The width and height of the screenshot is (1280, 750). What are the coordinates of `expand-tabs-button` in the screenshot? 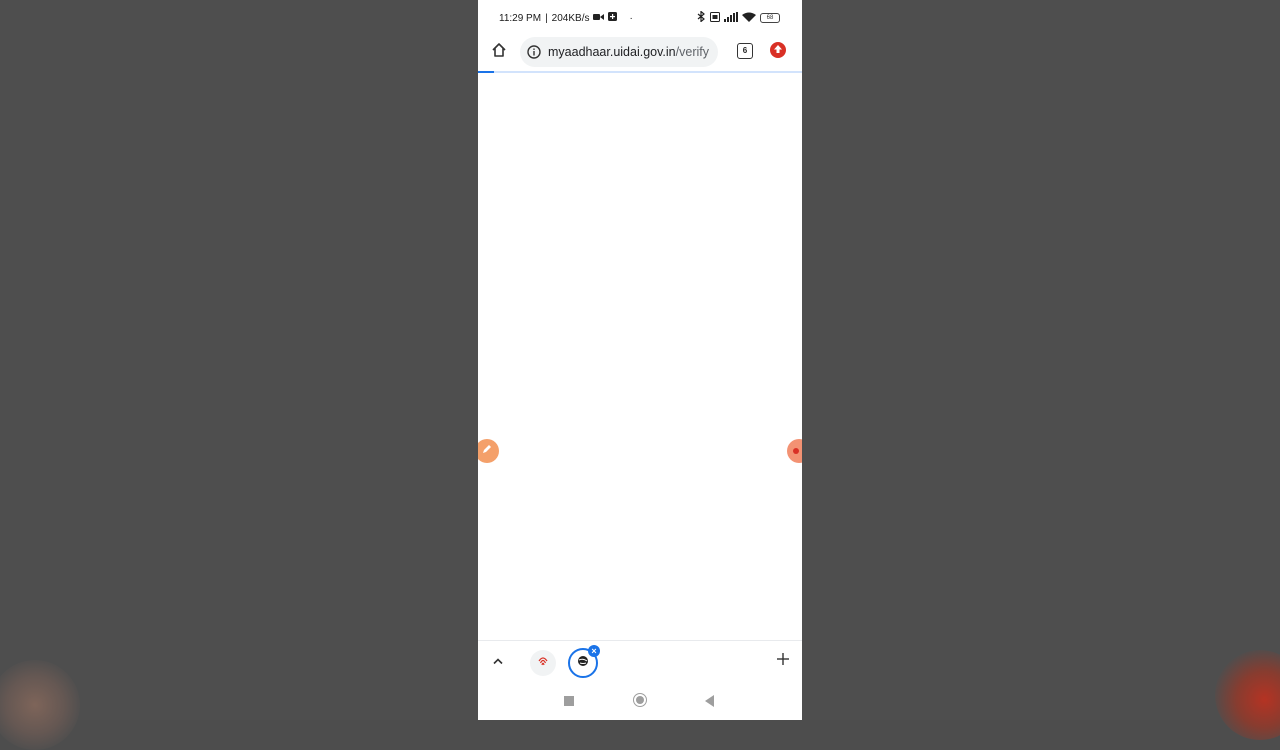 It's located at (498, 661).